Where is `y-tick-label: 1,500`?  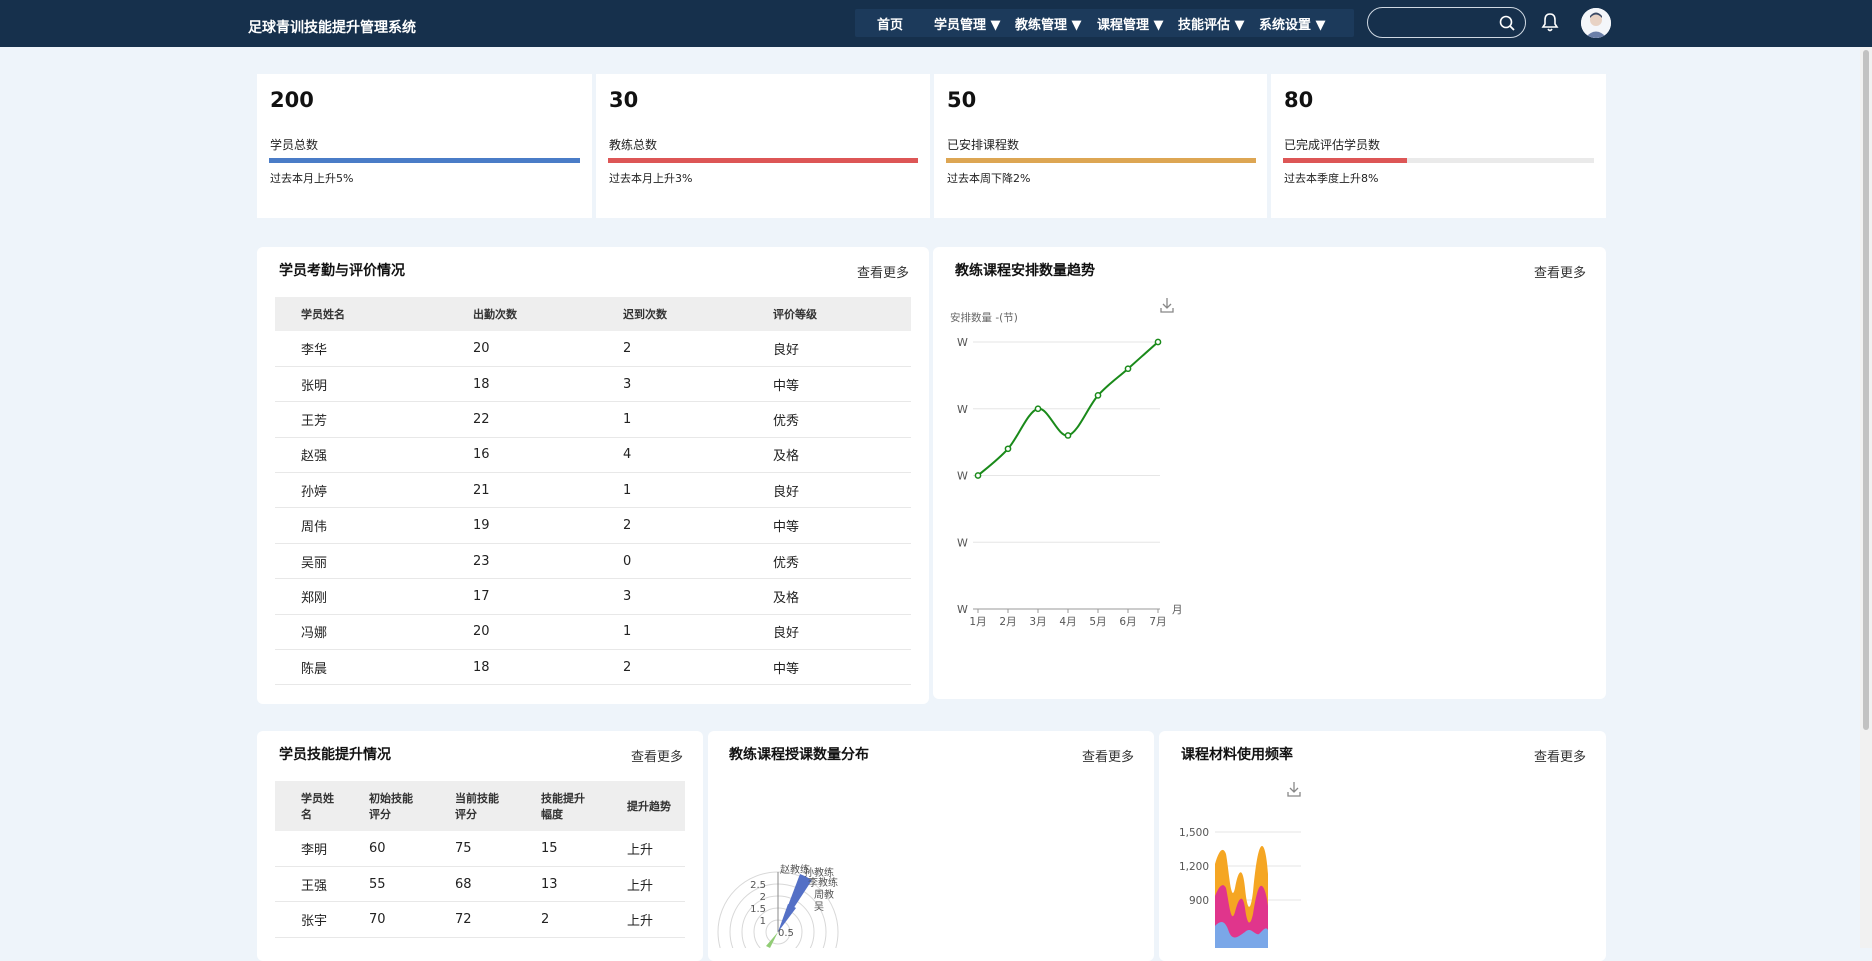 y-tick-label: 1,500 is located at coordinates (1194, 833).